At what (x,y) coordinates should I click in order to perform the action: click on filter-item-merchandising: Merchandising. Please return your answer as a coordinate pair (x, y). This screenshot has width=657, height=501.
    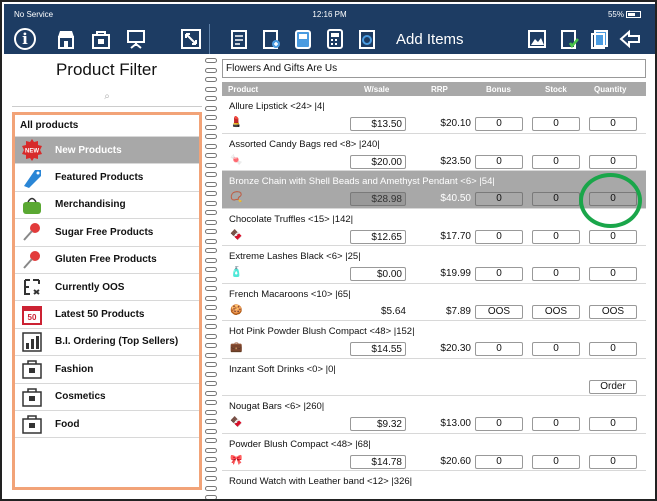
    Looking at the image, I should click on (107, 206).